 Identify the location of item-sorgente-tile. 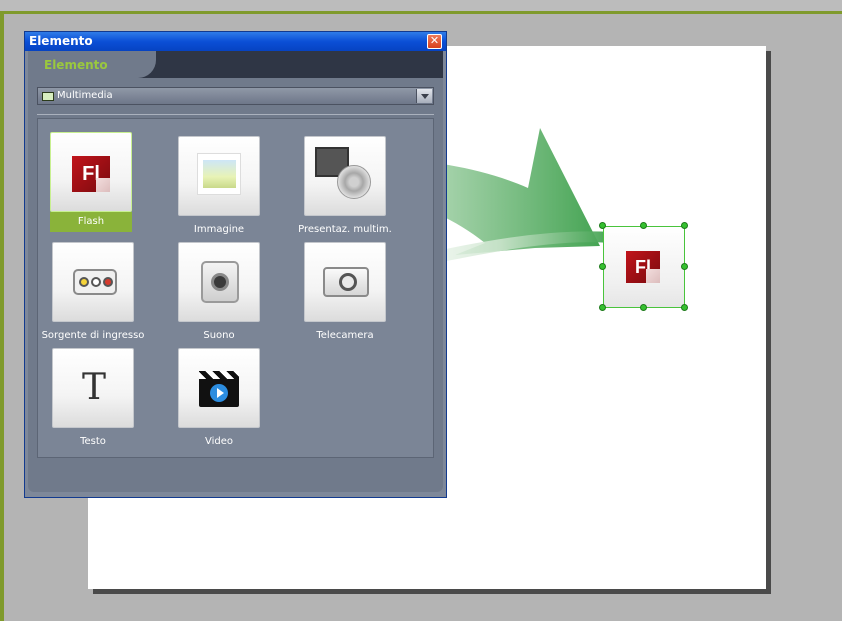
(93, 282).